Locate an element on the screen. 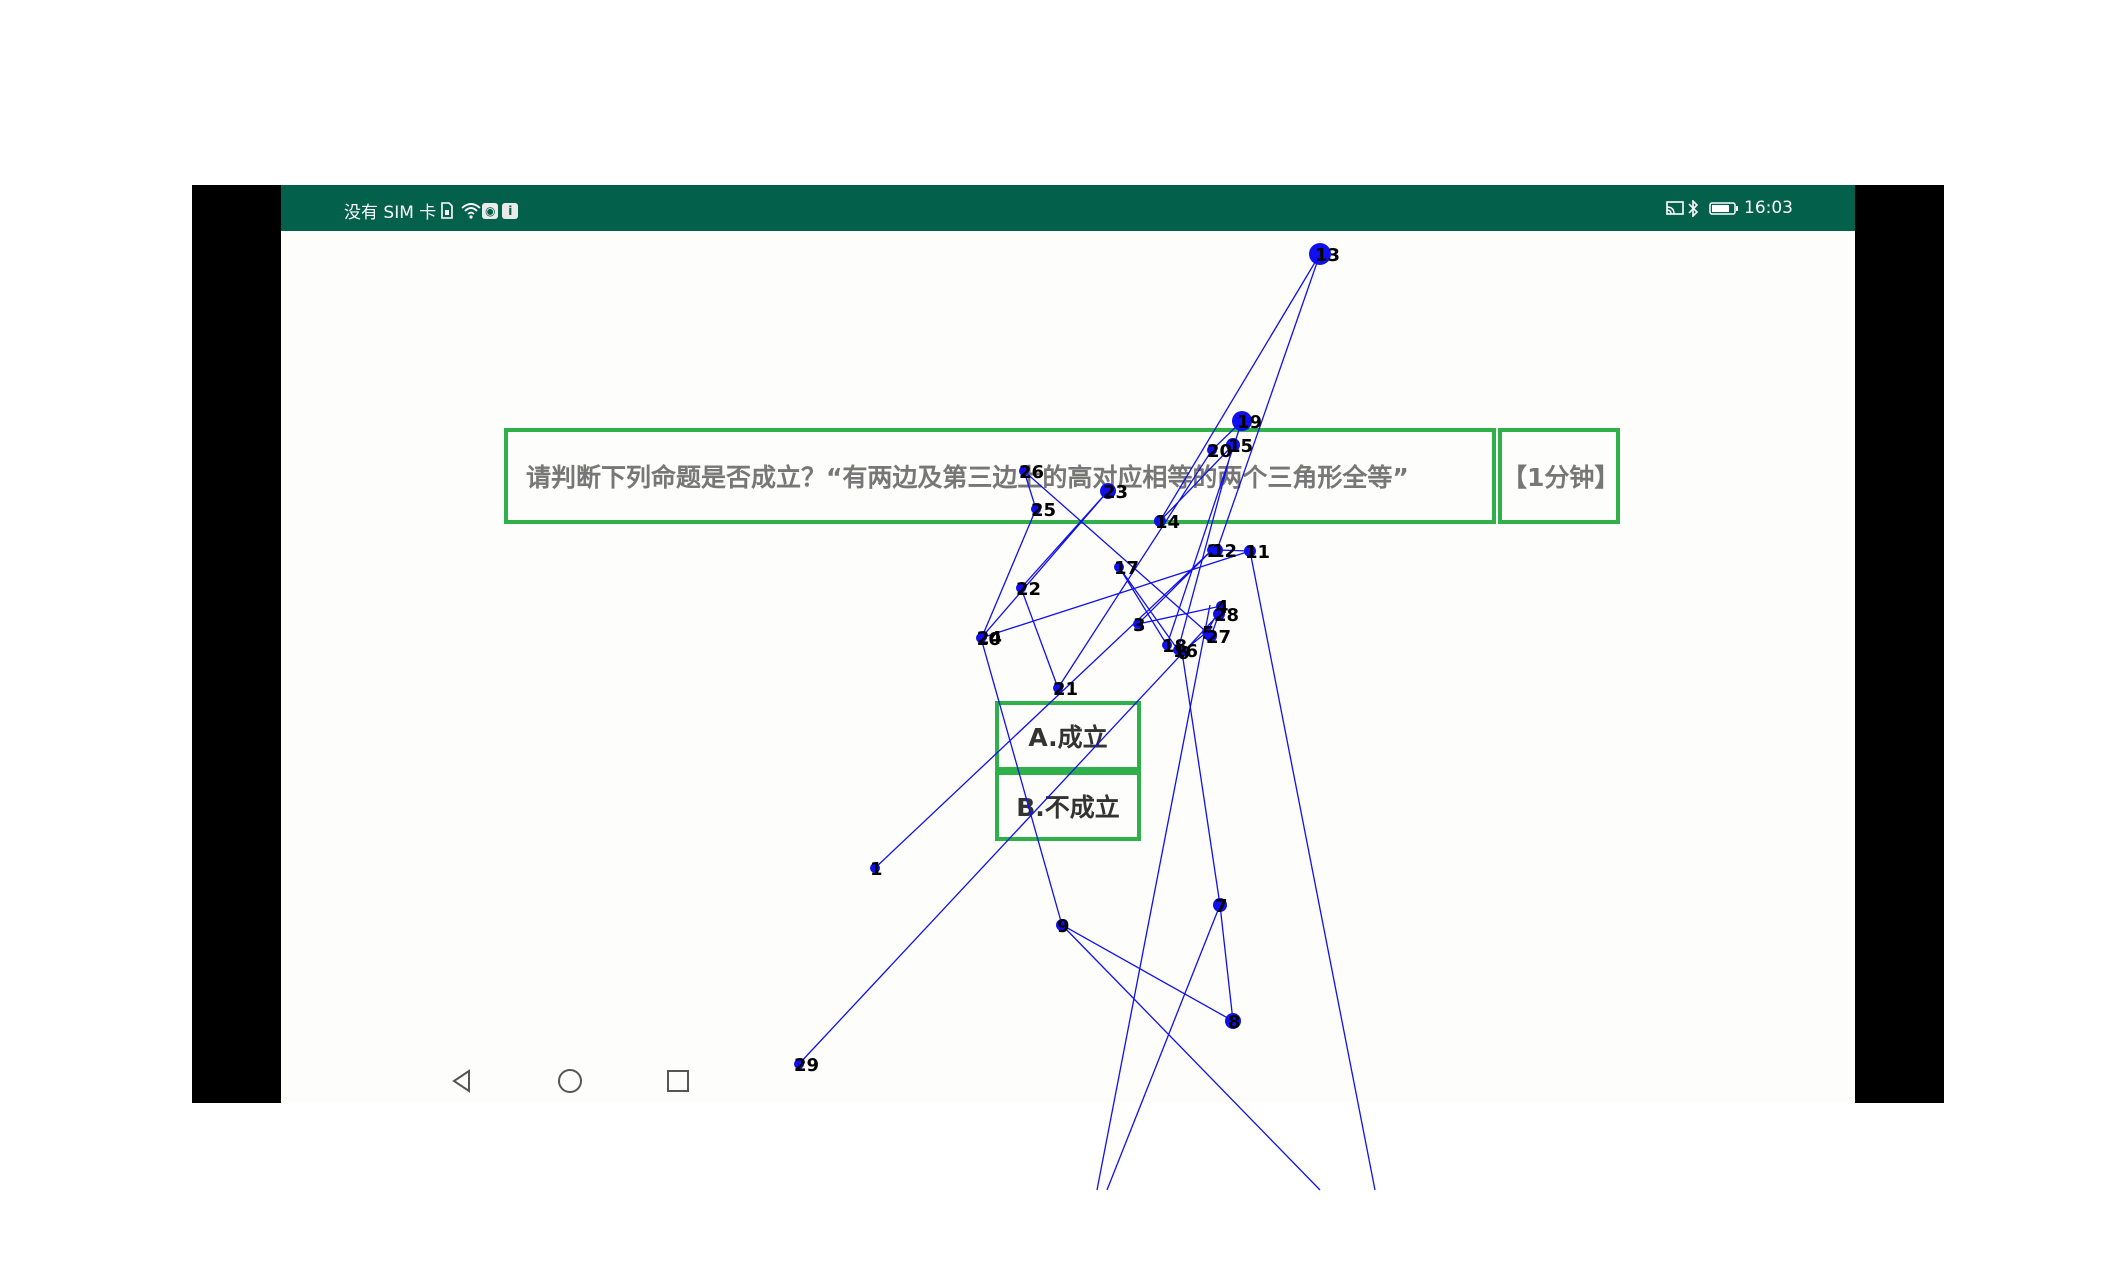  question-text-box: 请判断下列命题是否成立？“有两边及第三边上的高对应相等的两个三角形全等” is located at coordinates (1000, 476).